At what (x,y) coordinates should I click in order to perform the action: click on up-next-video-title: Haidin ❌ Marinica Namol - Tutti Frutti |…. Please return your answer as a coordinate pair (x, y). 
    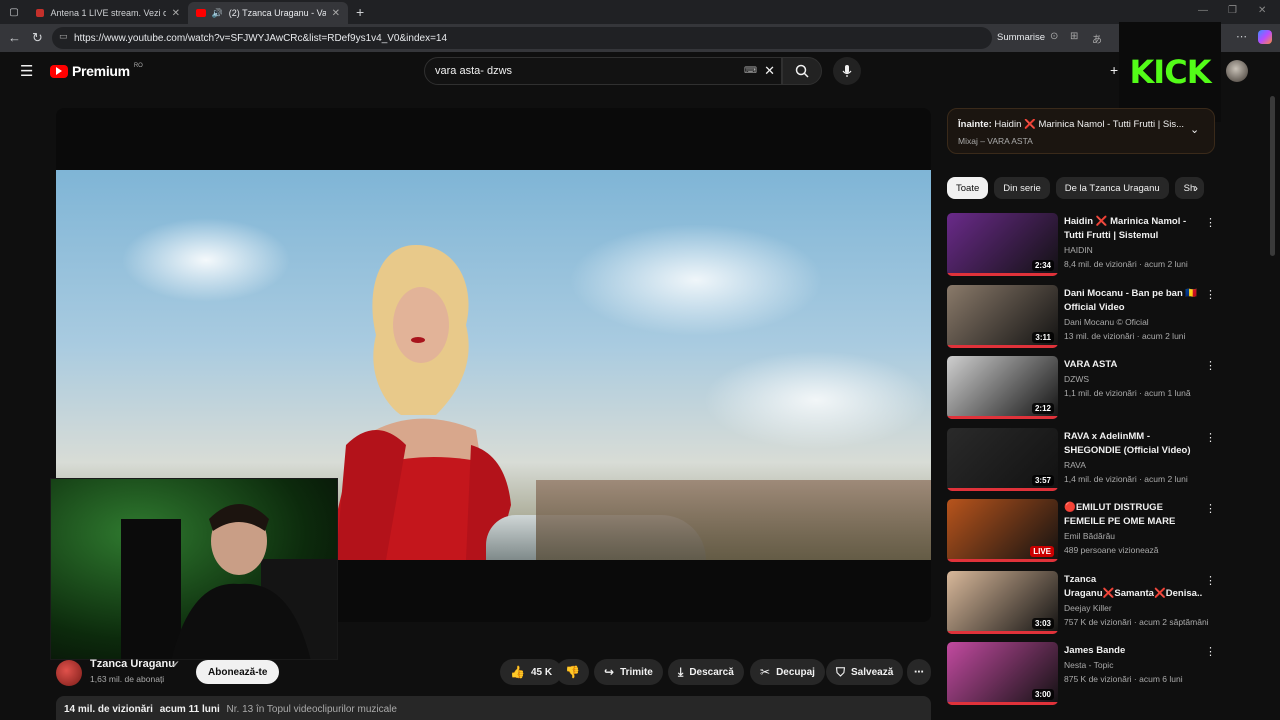
    Looking at the image, I should click on (1089, 124).